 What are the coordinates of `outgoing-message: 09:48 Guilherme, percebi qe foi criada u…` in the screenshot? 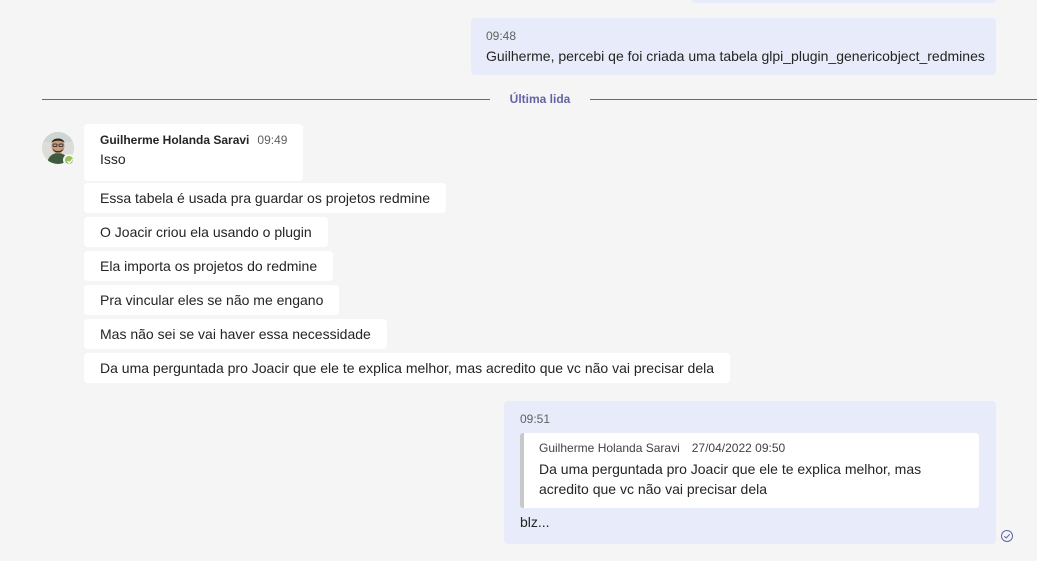 It's located at (733, 46).